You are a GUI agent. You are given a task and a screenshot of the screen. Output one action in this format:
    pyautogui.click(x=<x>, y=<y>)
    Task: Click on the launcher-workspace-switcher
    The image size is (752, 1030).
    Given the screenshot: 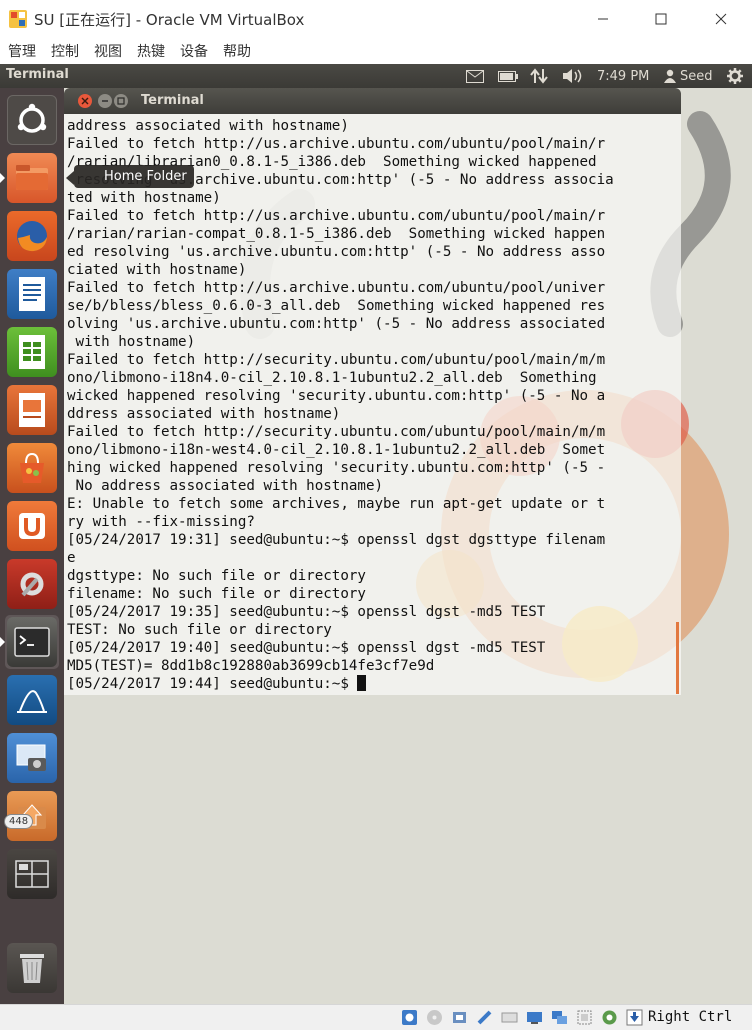 What is the action you would take?
    pyautogui.click(x=32, y=874)
    